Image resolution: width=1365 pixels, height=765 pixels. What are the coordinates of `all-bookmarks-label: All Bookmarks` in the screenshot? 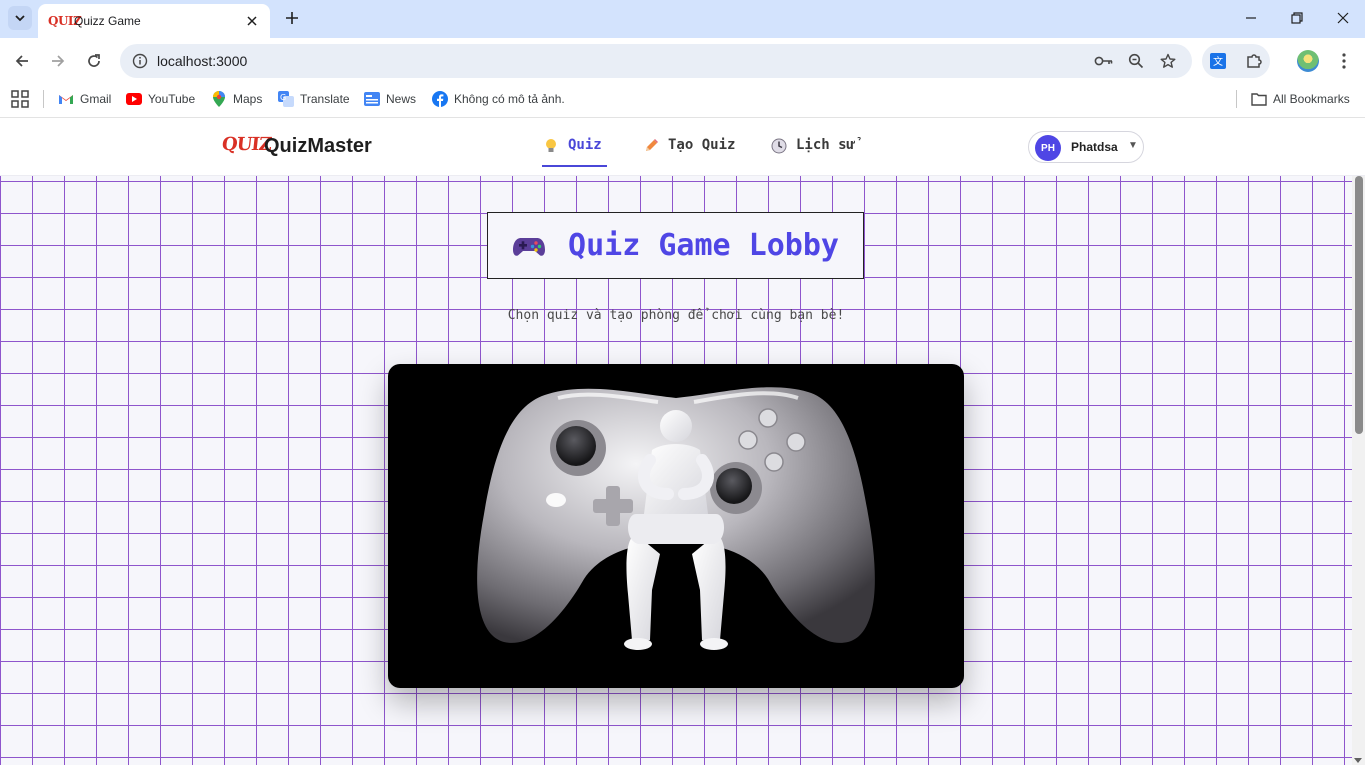 It's located at (1311, 99).